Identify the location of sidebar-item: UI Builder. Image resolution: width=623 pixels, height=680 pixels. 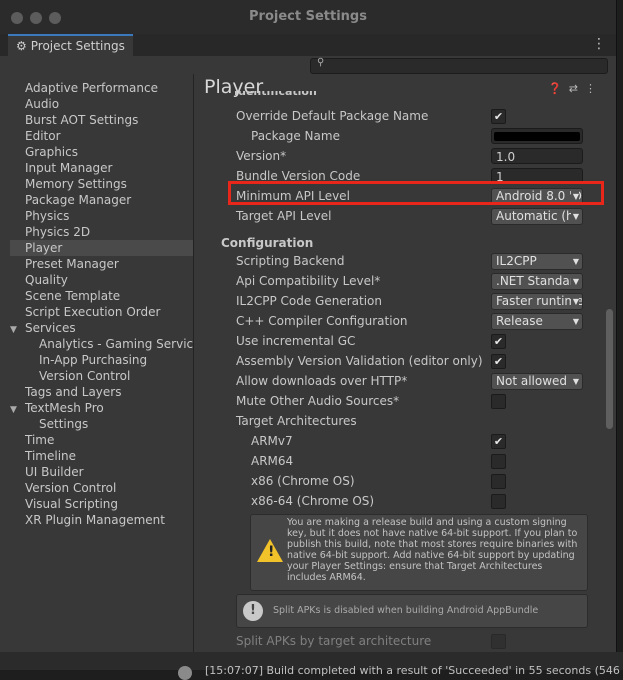
(101, 472).